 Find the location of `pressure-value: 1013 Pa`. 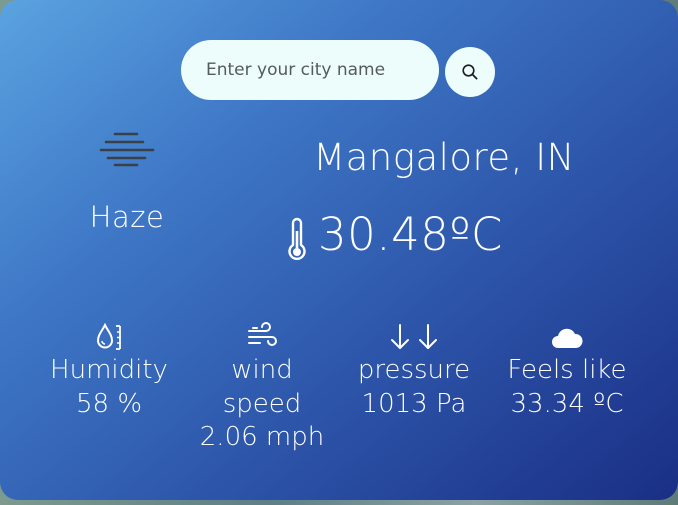

pressure-value: 1013 Pa is located at coordinates (414, 403).